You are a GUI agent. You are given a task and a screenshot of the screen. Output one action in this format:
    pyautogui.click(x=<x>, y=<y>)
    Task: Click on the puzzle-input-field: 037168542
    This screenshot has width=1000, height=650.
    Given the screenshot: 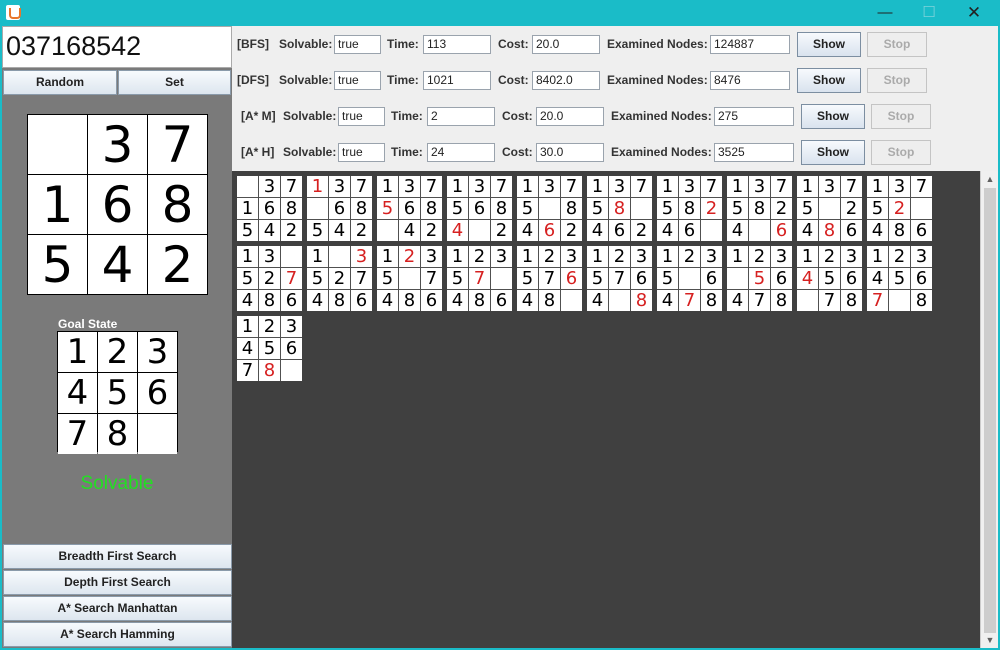 What is the action you would take?
    pyautogui.click(x=117, y=47)
    